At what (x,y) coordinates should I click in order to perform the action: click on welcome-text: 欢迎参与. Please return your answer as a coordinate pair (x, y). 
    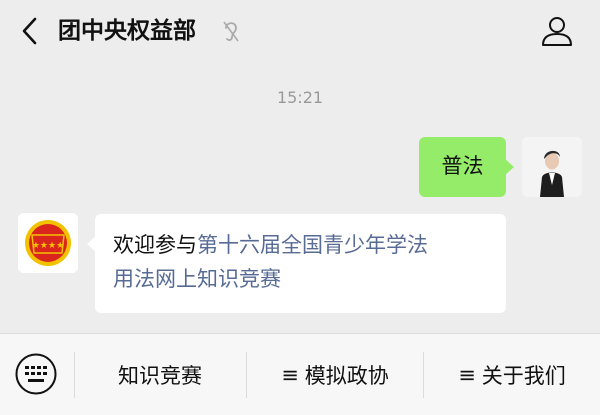
    Looking at the image, I should click on (155, 245).